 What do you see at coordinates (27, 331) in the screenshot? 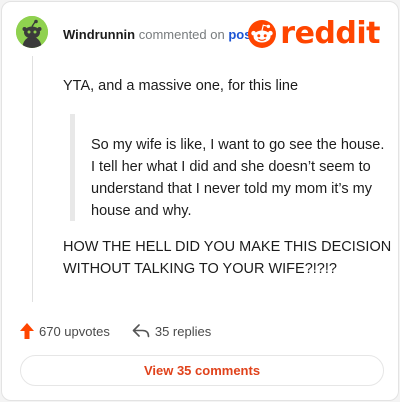
I see `upvote-arrow-icon` at bounding box center [27, 331].